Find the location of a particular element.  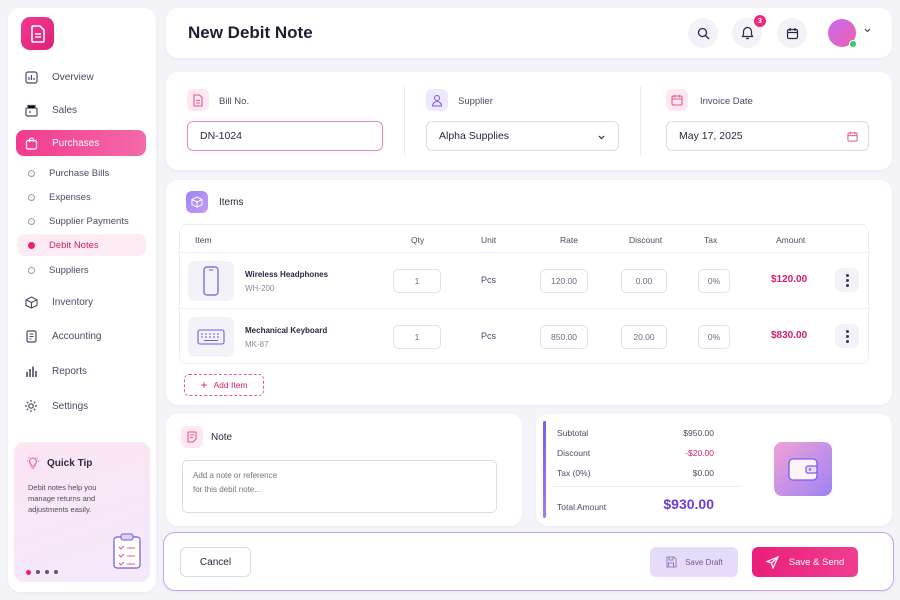

register-icon is located at coordinates (31, 110).